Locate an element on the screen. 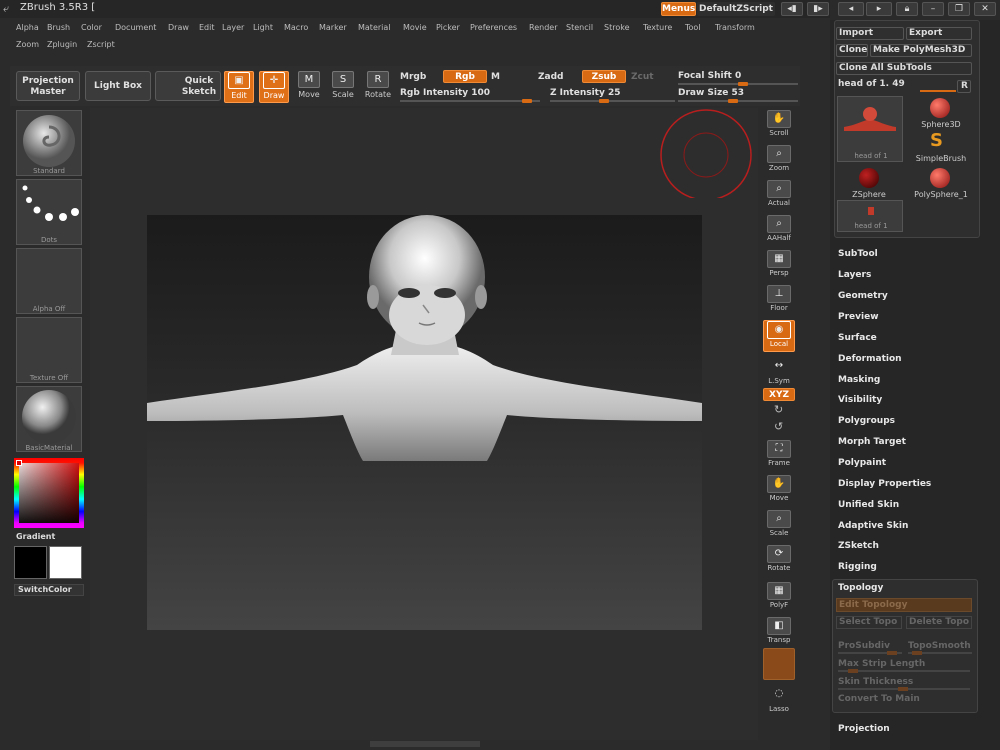 This screenshot has height=750, width=1000. menu-alpha: Alpha is located at coordinates (27, 27).